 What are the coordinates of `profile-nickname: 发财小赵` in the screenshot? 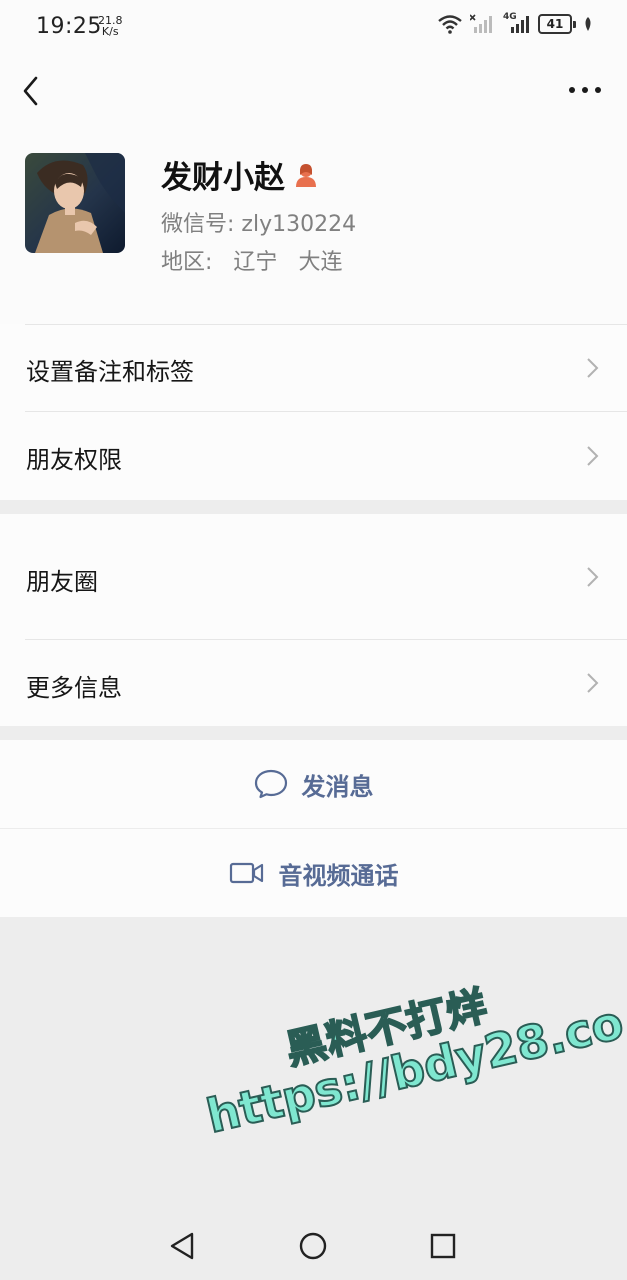 It's located at (240, 174).